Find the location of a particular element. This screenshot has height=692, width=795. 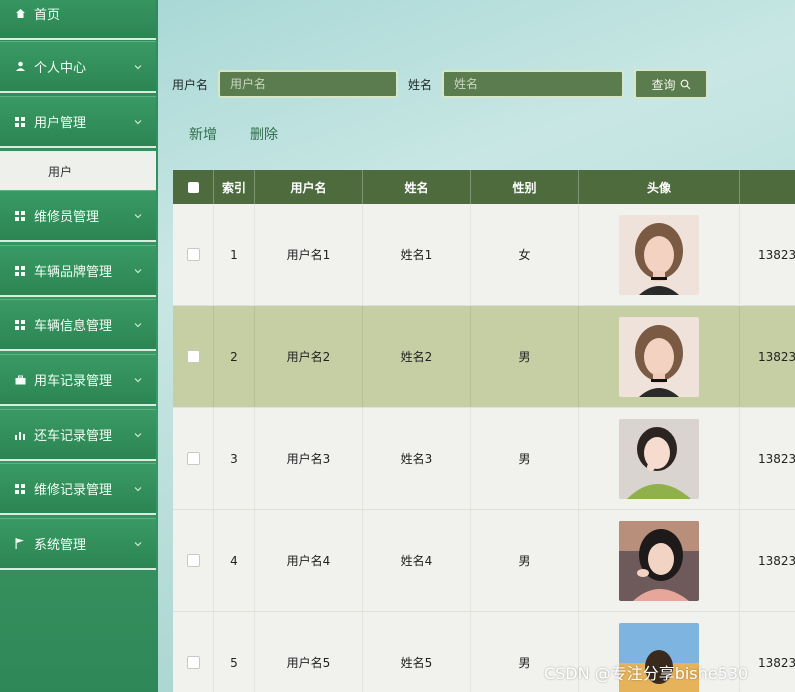

sidebar-item-label: 系统管理 is located at coordinates (60, 545).